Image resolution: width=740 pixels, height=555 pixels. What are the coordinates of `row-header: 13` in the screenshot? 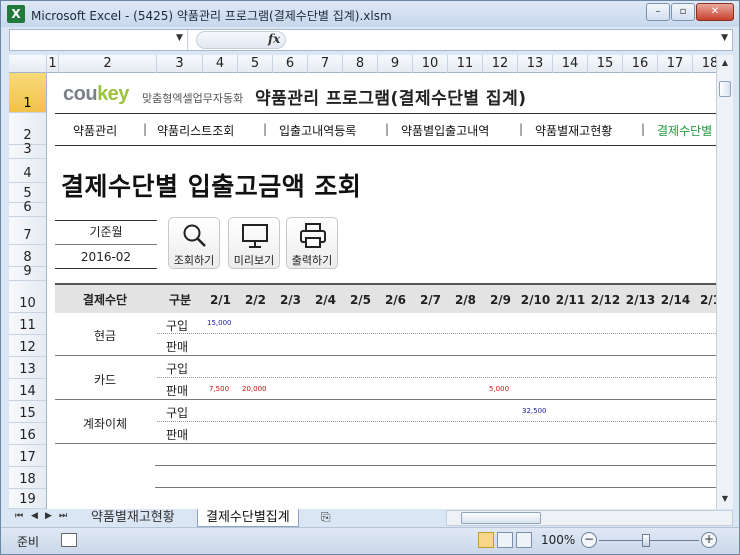 It's located at (27, 368).